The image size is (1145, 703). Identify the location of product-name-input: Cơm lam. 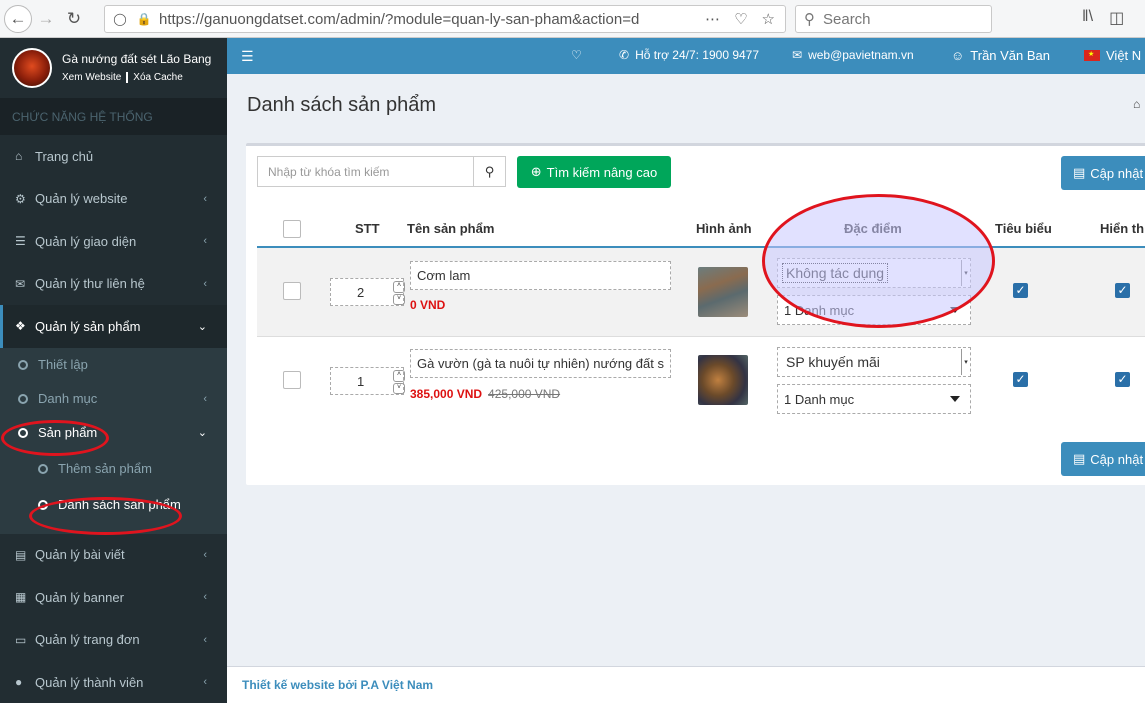
(540, 275).